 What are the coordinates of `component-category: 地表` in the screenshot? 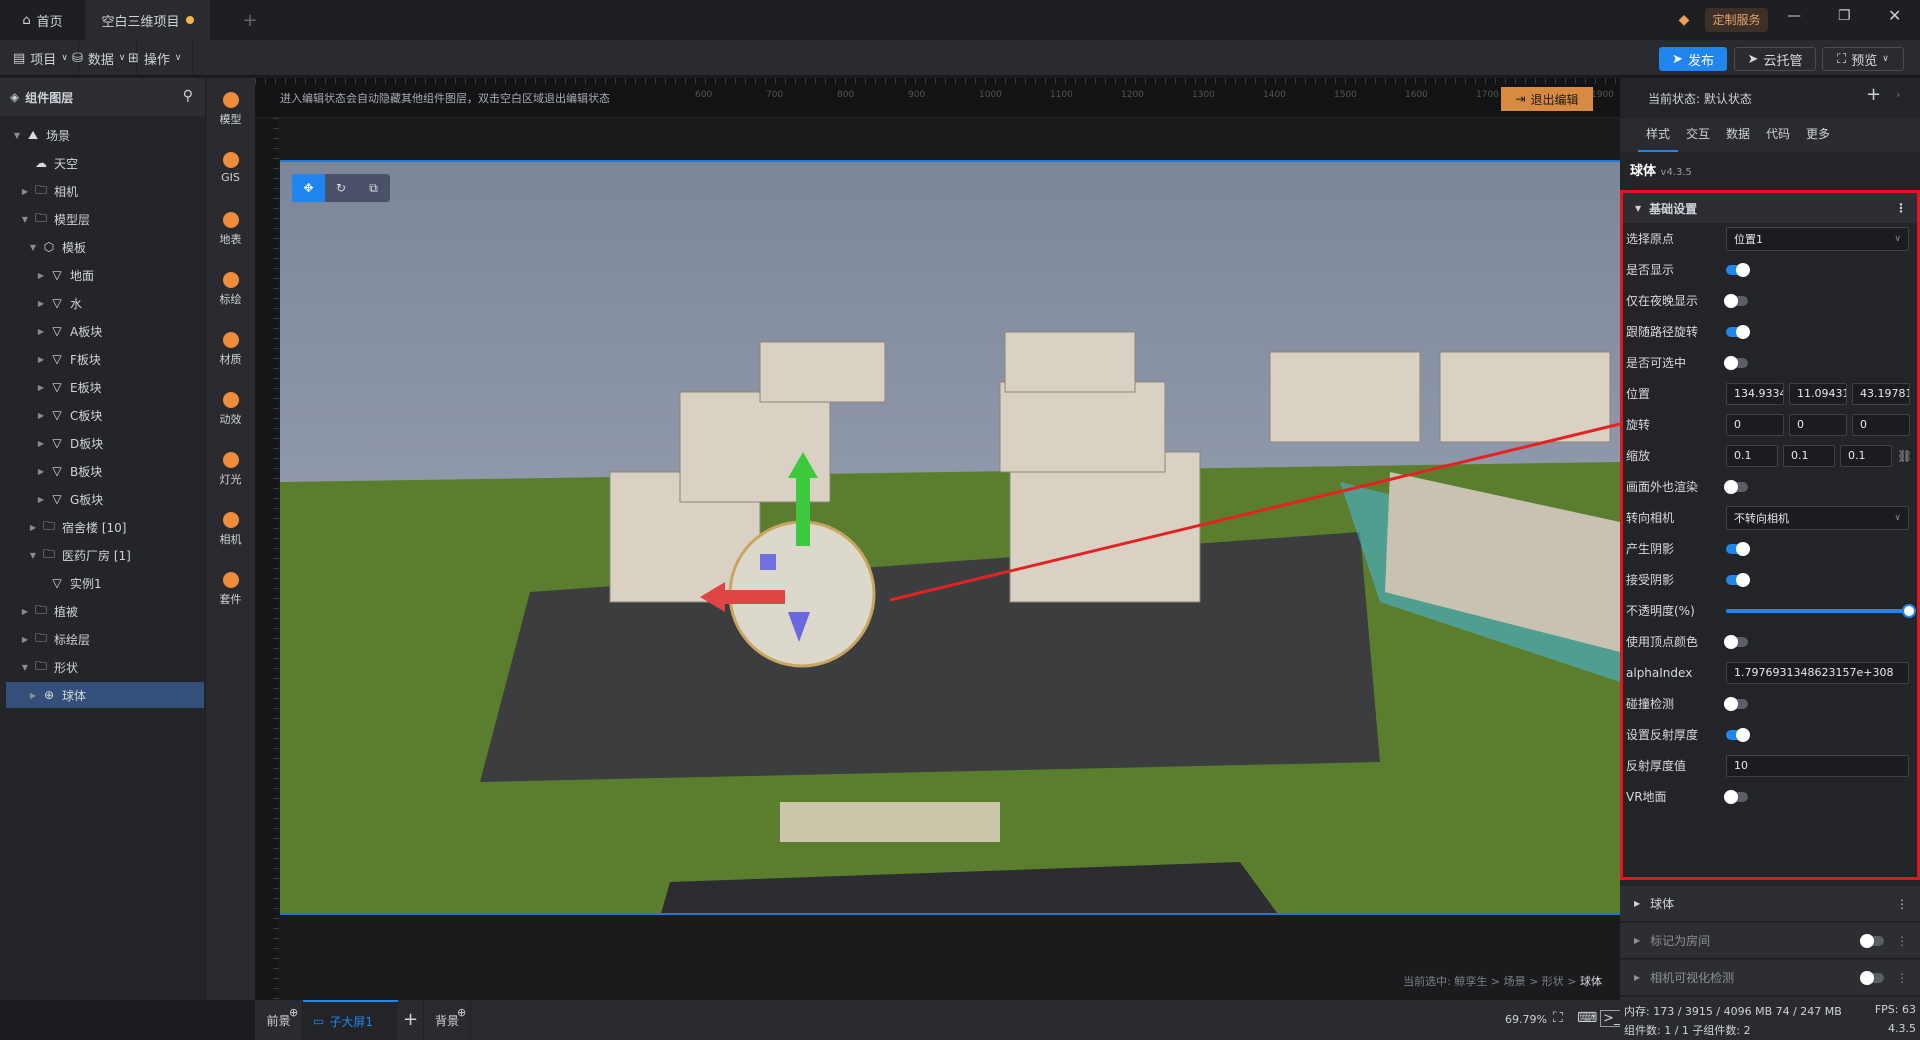 It's located at (230, 229).